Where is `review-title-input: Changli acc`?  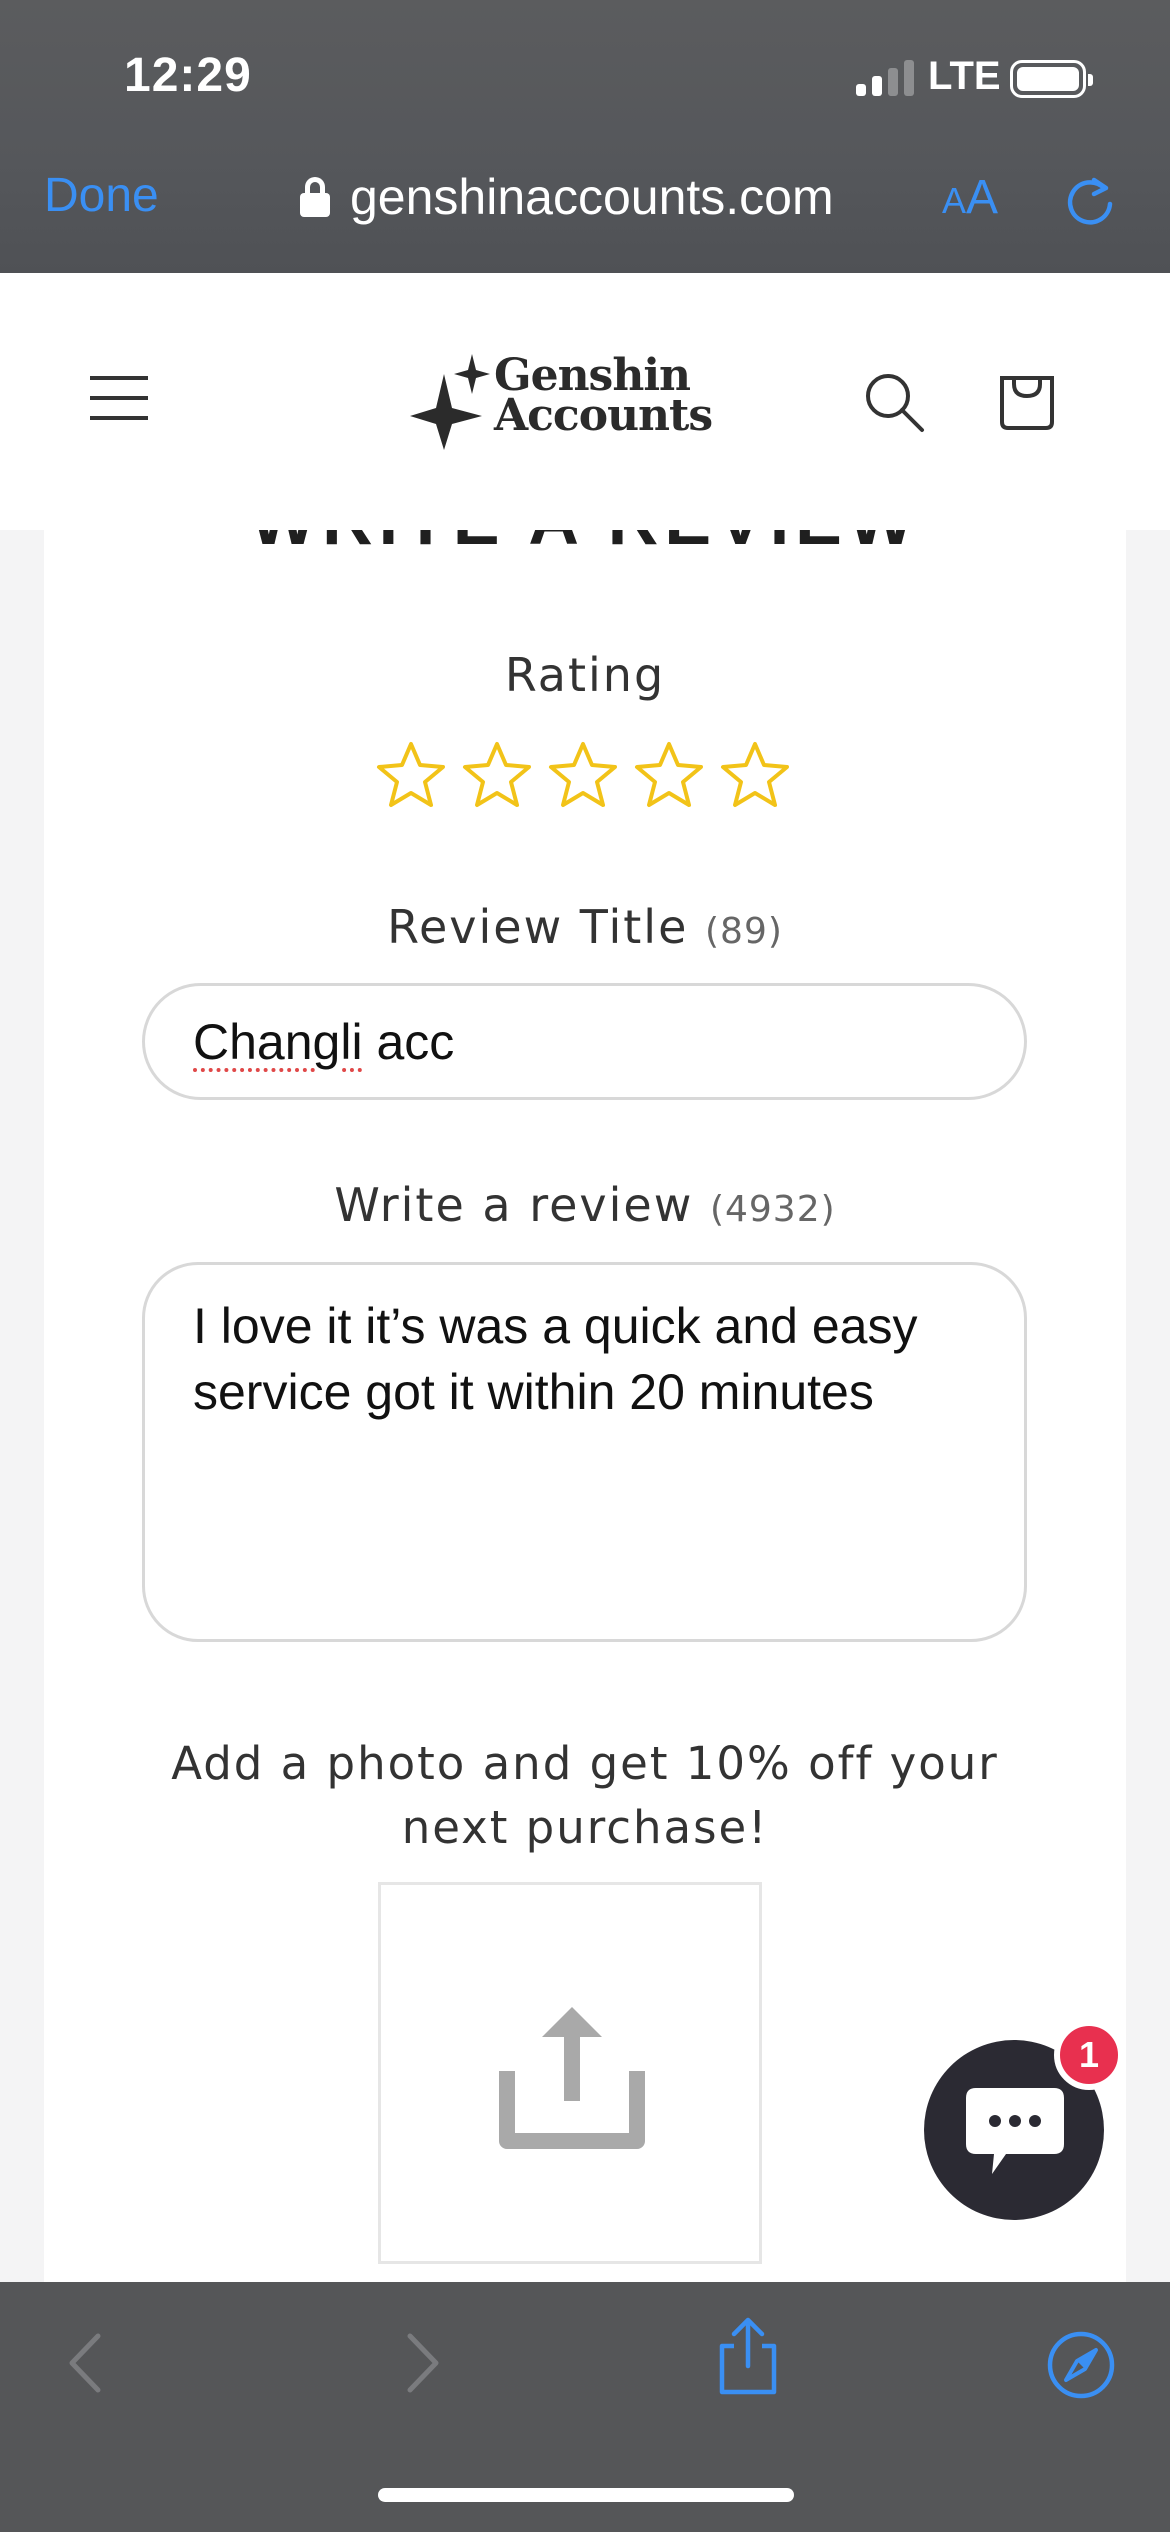 review-title-input: Changli acc is located at coordinates (584, 1041).